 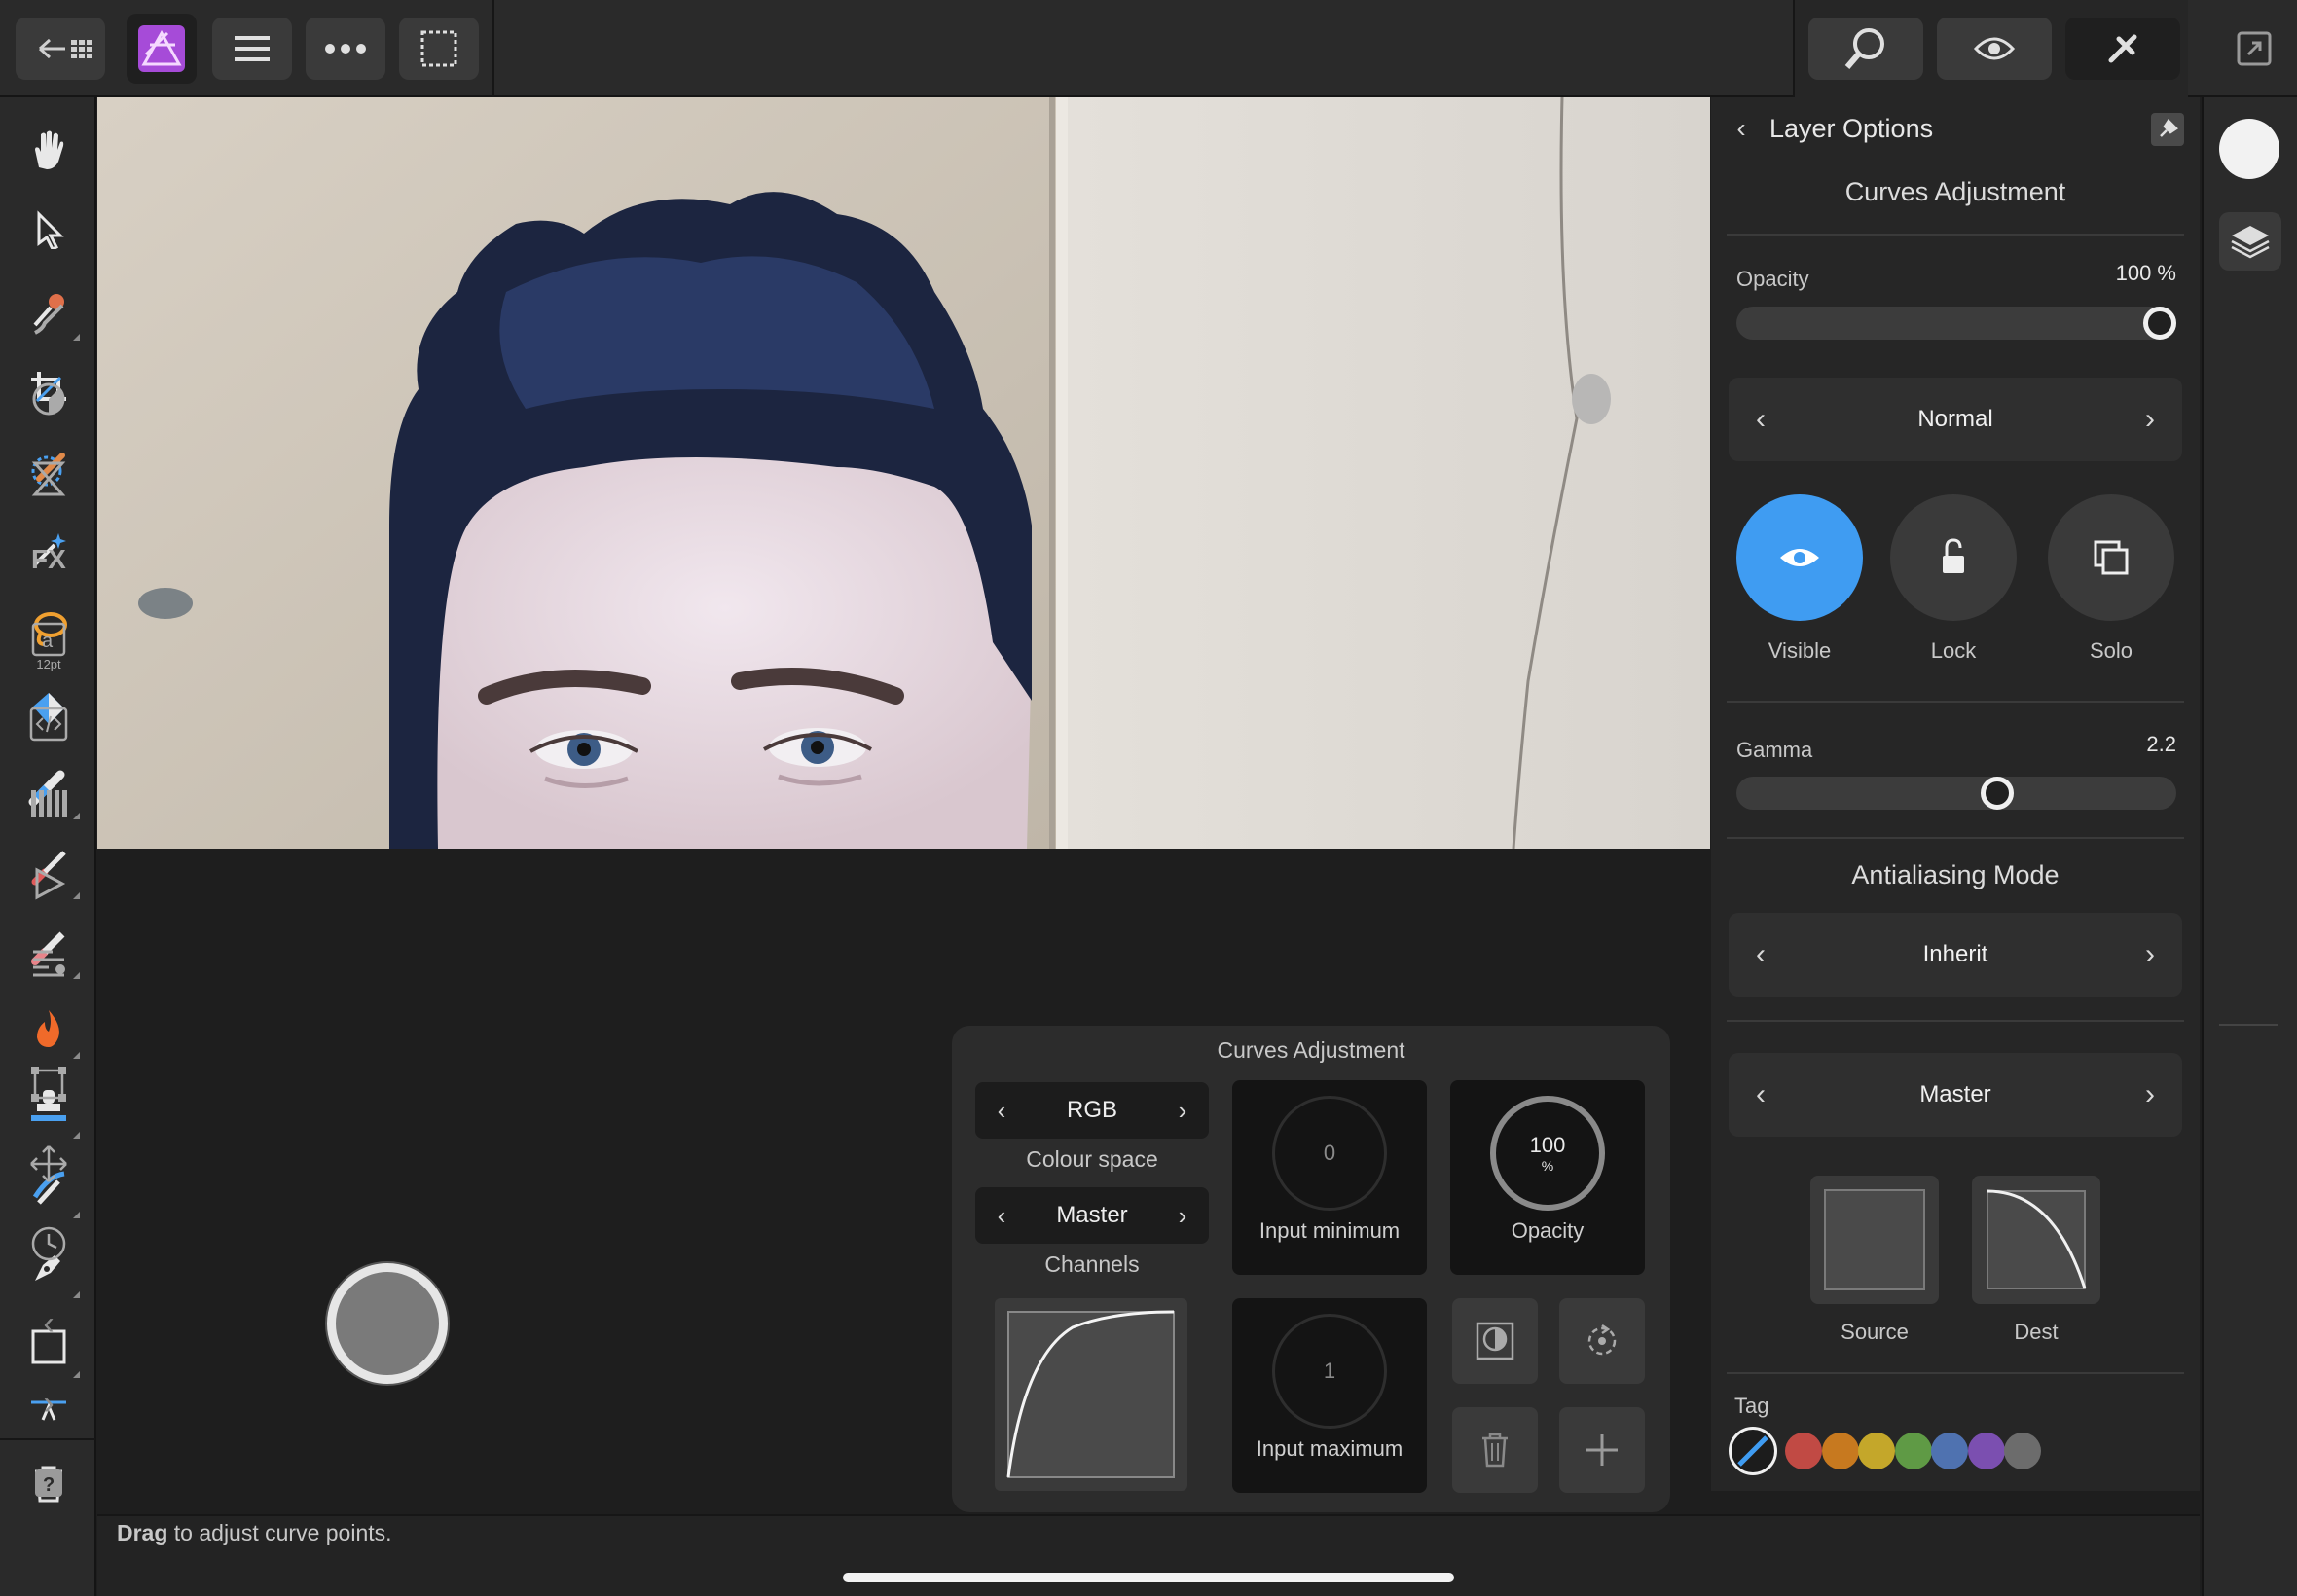 I want to click on hand-icon, so click(x=49, y=150).